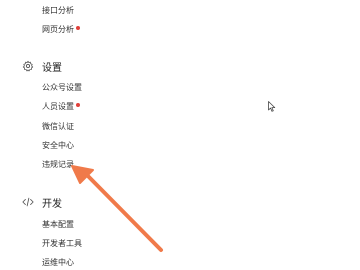 This screenshot has height=270, width=360. What do you see at coordinates (58, 29) in the screenshot?
I see `sidebar-item-label: 网页分析` at bounding box center [58, 29].